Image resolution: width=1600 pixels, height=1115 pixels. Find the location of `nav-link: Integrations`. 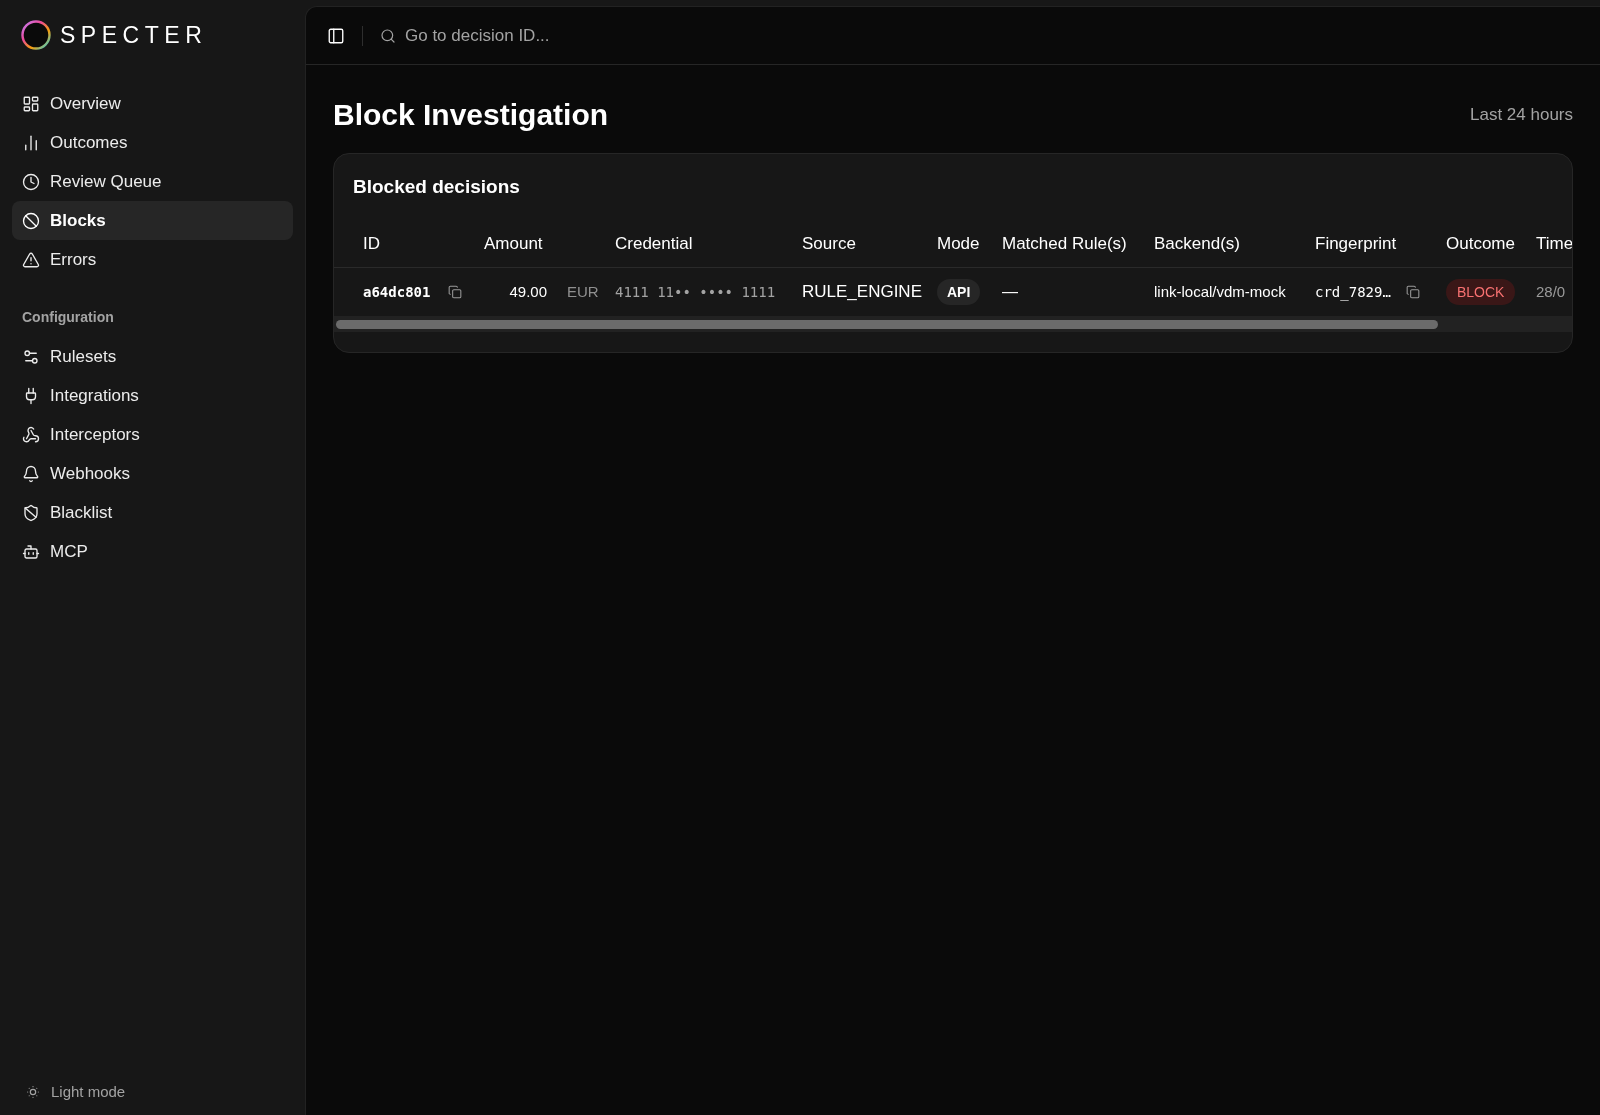

nav-link: Integrations is located at coordinates (152, 395).